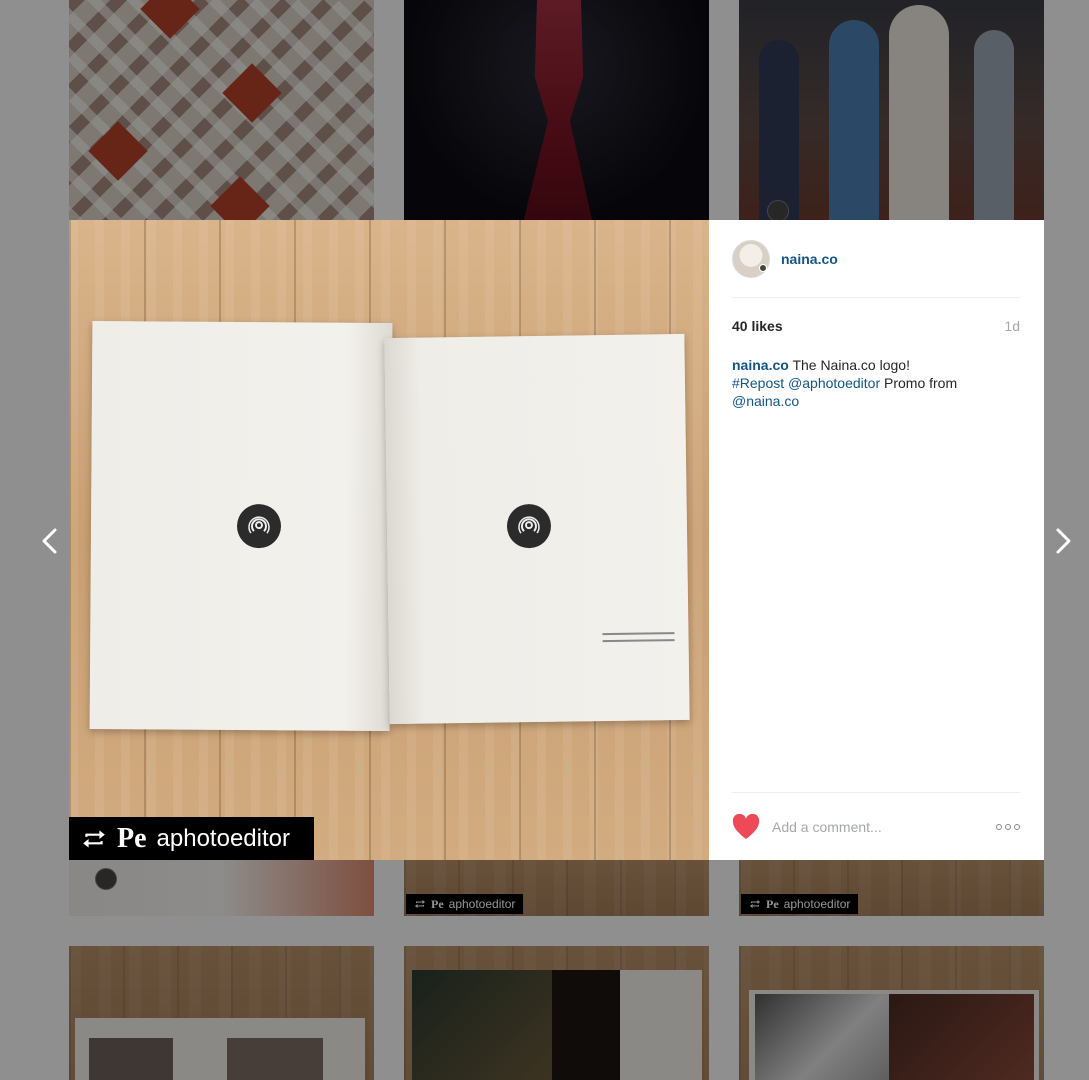 The width and height of the screenshot is (1089, 1080). I want to click on username-link: naina.co, so click(809, 259).